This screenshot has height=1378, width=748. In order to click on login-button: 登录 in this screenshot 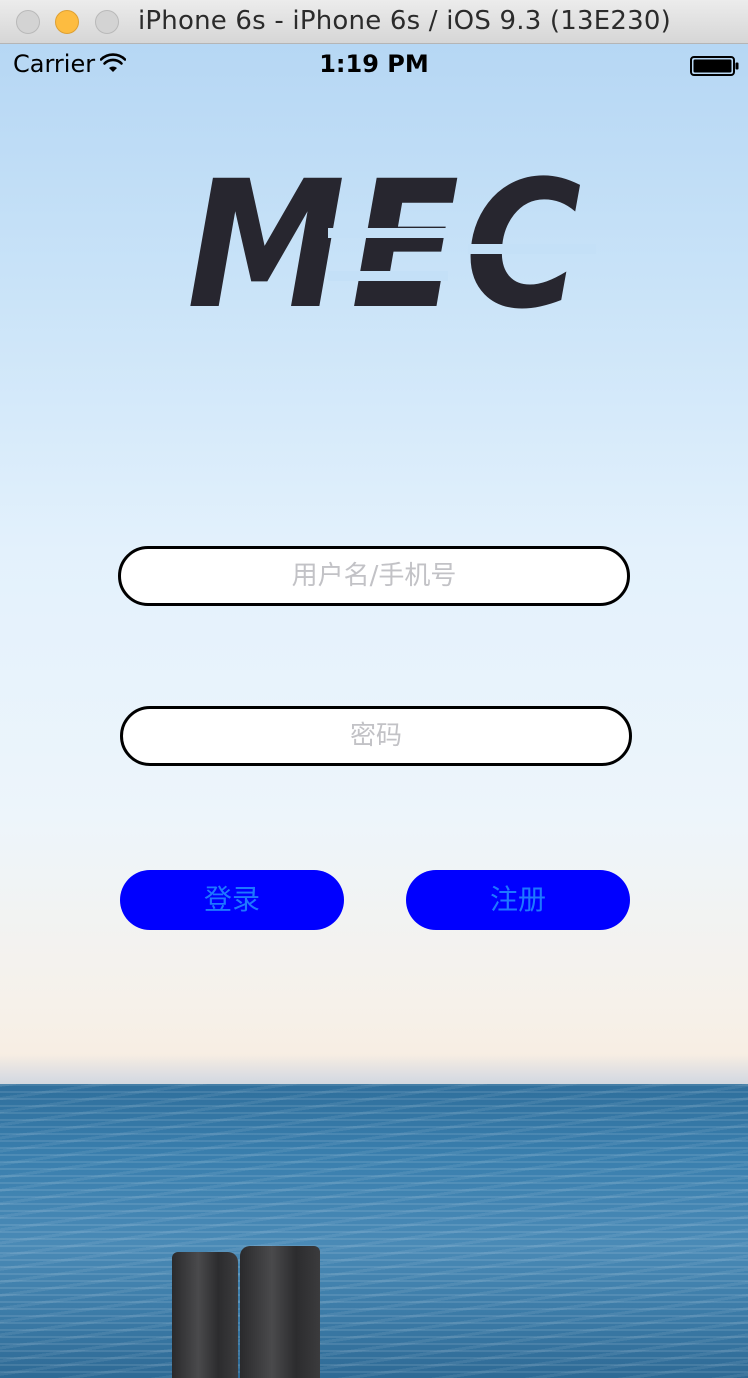, I will do `click(232, 900)`.